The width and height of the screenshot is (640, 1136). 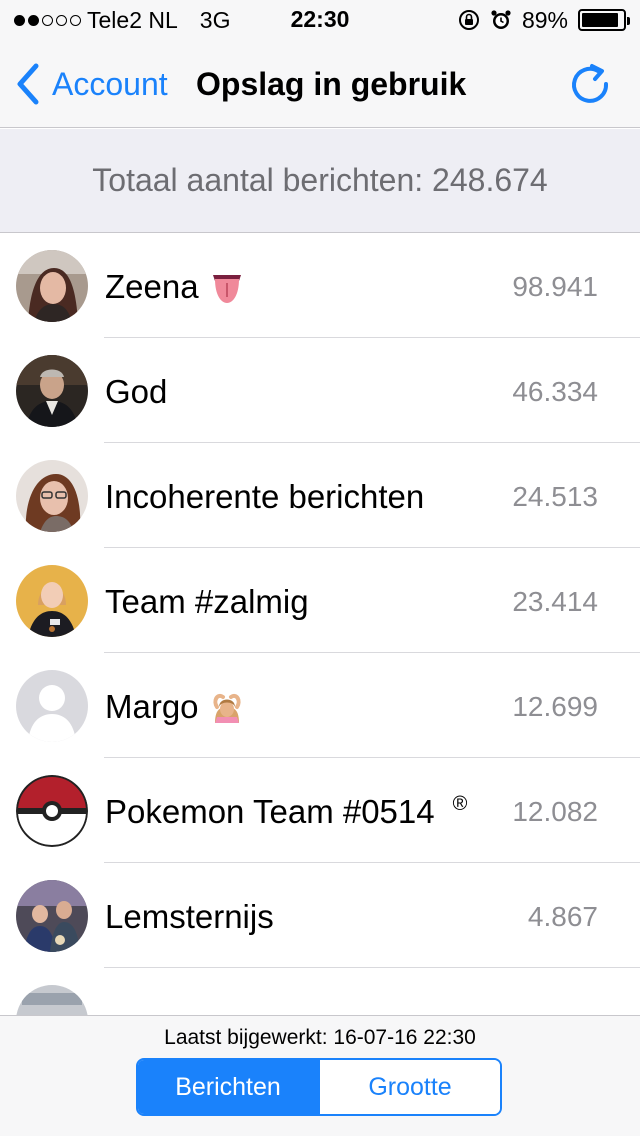 I want to click on segment-berichten: Berichten, so click(x=228, y=1087).